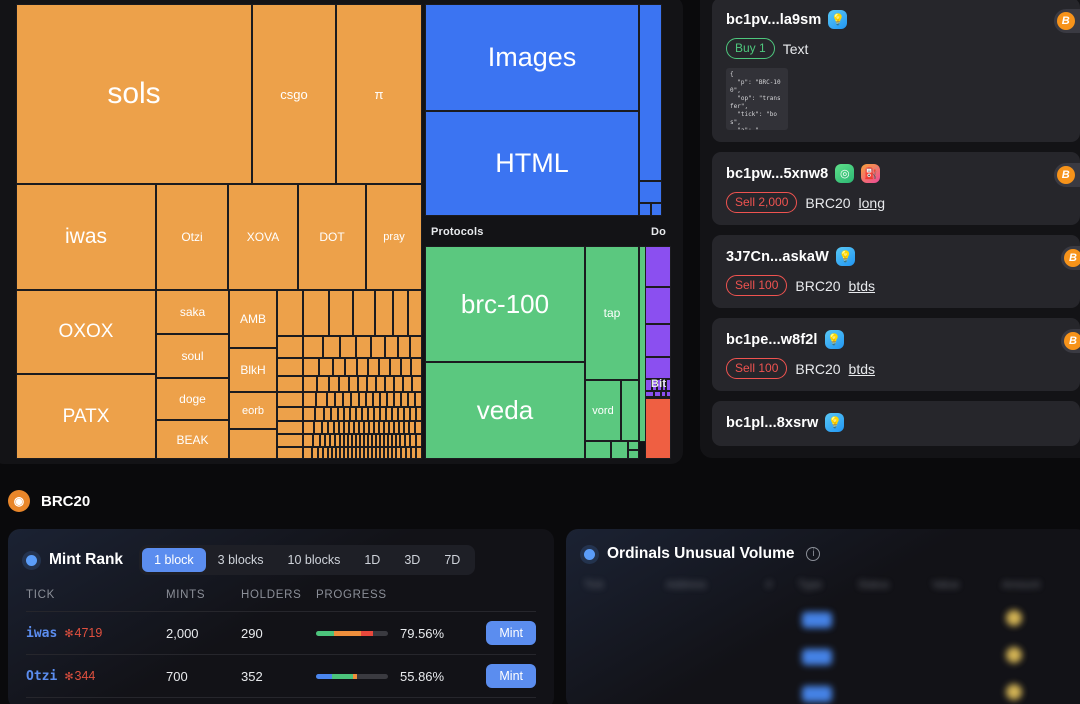 The height and width of the screenshot is (704, 1080). What do you see at coordinates (862, 369) in the screenshot?
I see `transaction-tick: btds` at bounding box center [862, 369].